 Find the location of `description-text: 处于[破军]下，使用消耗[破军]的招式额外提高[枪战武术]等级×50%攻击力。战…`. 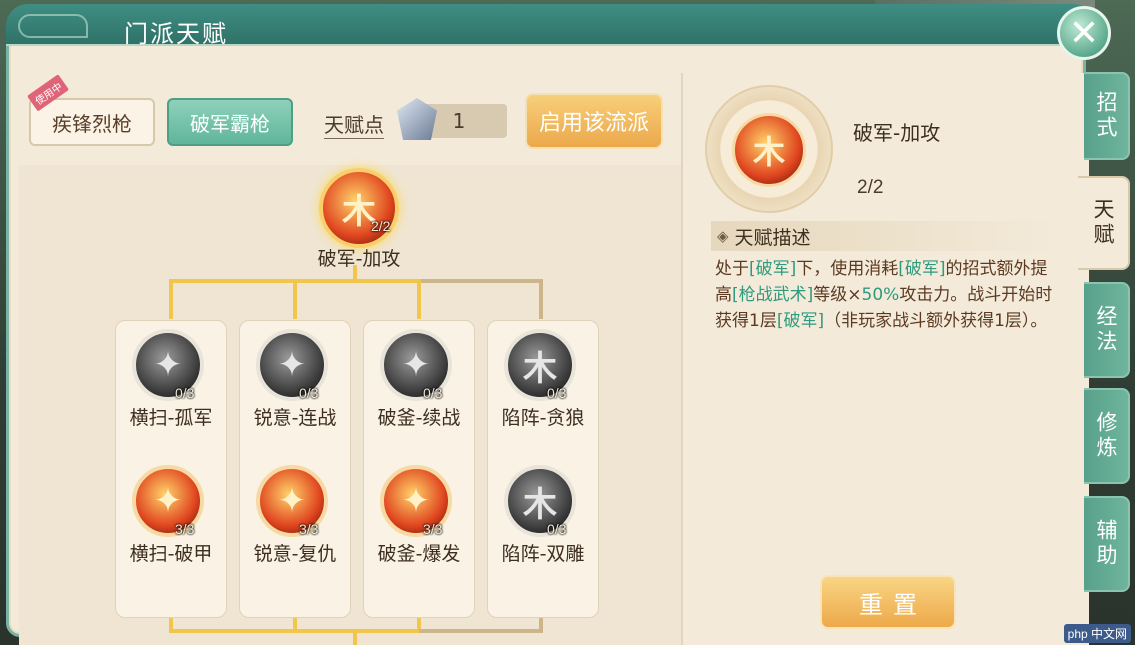

description-text: 处于[破军]下，使用消耗[破军]的招式额外提高[枪战武术]等级×50%攻击力。战… is located at coordinates (885, 295).